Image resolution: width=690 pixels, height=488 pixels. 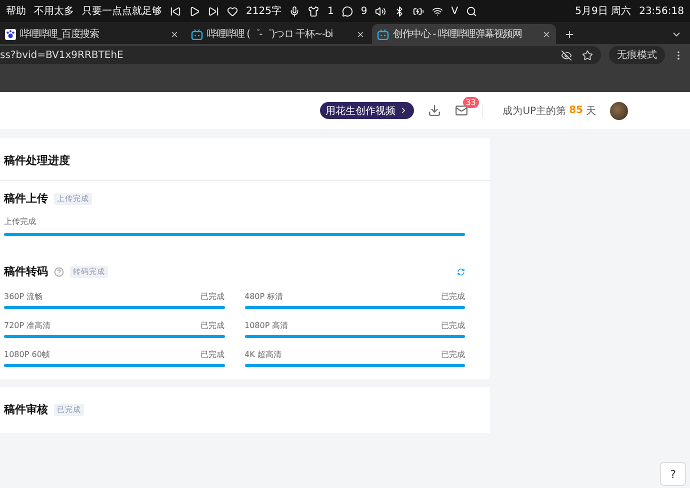 What do you see at coordinates (16, 11) in the screenshot?
I see `menu-item: 帮助` at bounding box center [16, 11].